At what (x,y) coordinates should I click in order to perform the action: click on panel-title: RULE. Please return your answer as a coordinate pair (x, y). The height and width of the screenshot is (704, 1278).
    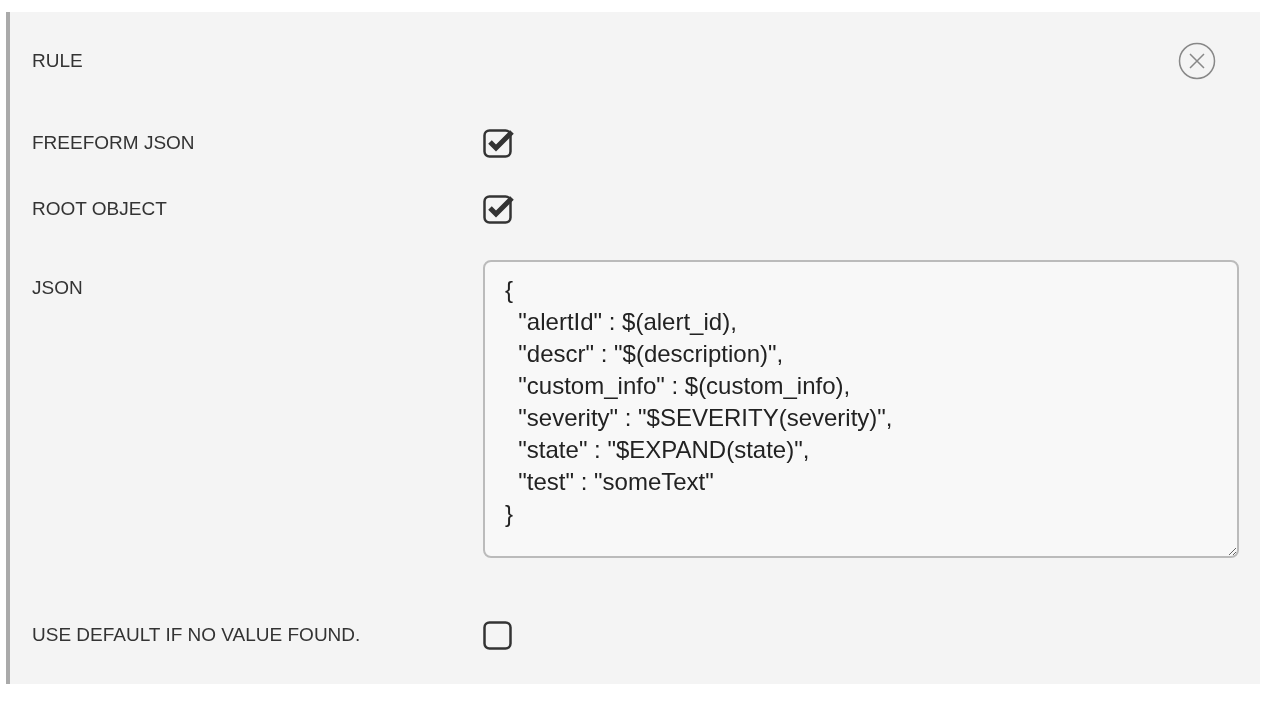
    Looking at the image, I should click on (58, 61).